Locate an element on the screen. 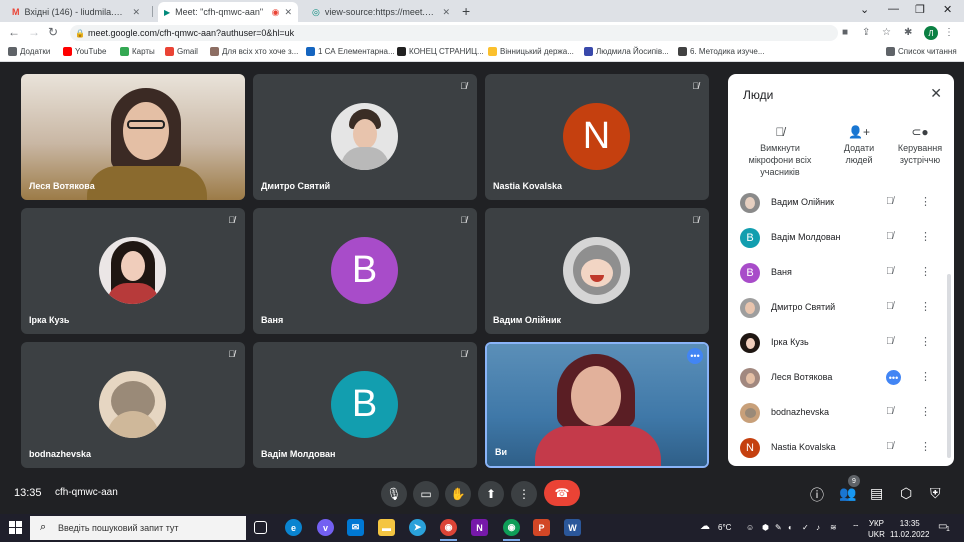  video-tile: 🎙̸ Дмитро Святий is located at coordinates (365, 137).